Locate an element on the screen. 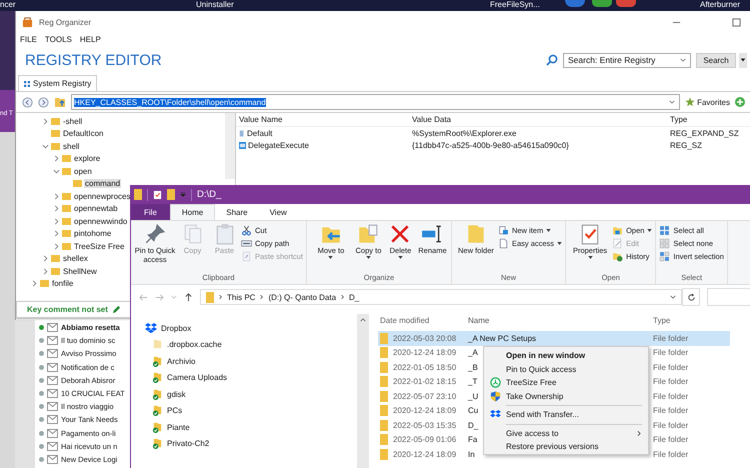 This screenshot has width=750, height=468. file-name: Cu is located at coordinates (473, 411).